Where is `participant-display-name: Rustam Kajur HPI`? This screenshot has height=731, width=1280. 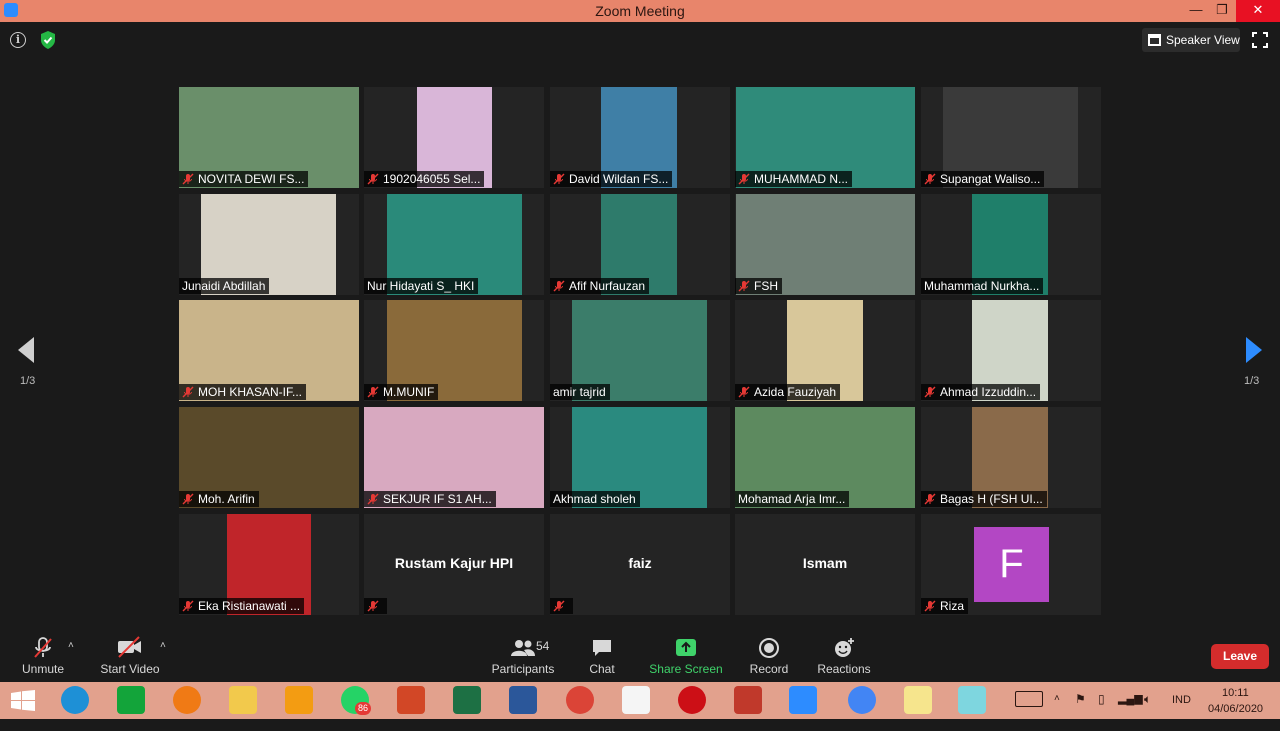
participant-display-name: Rustam Kajur HPI is located at coordinates (454, 563).